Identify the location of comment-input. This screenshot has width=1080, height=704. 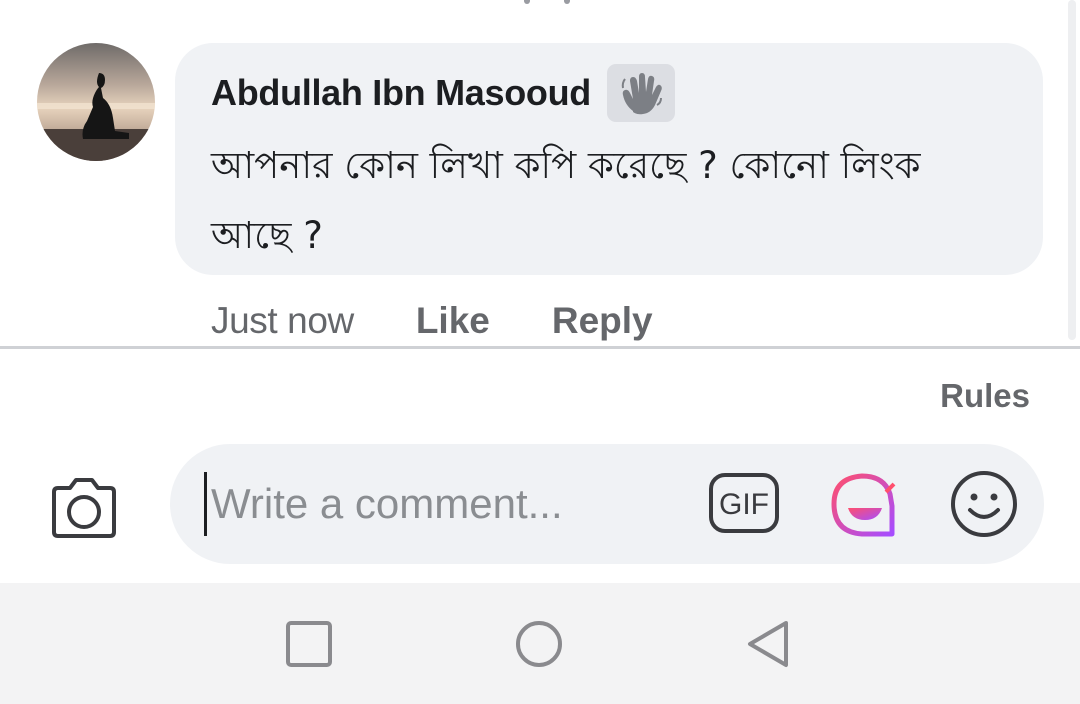
(447, 504).